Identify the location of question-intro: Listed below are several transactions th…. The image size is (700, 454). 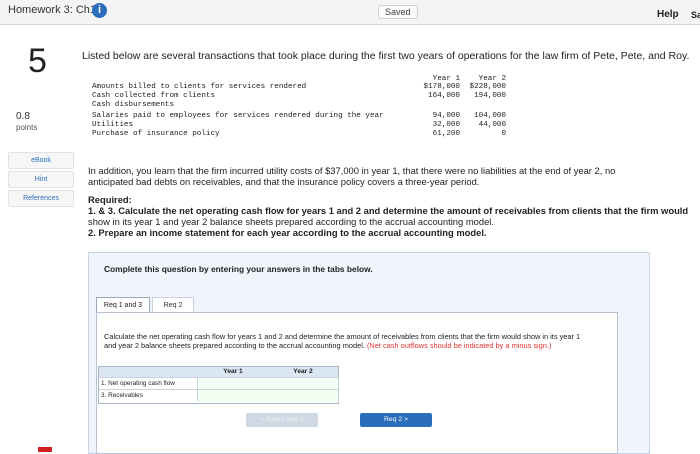
(386, 56).